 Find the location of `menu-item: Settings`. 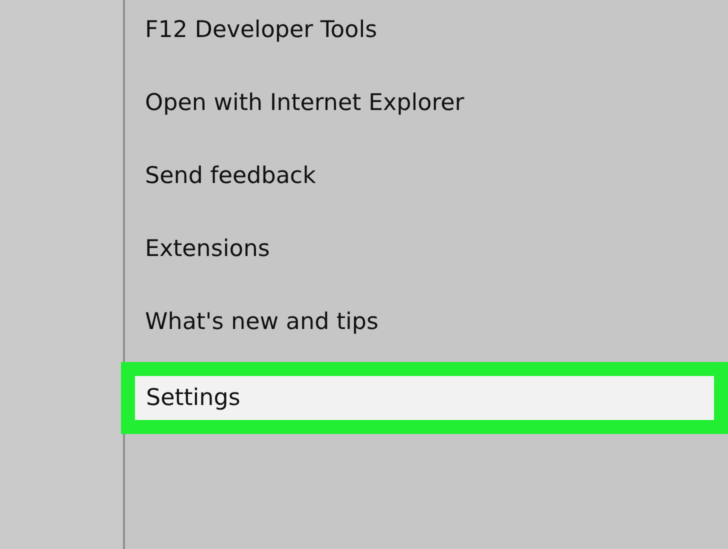

menu-item: Settings is located at coordinates (424, 398).